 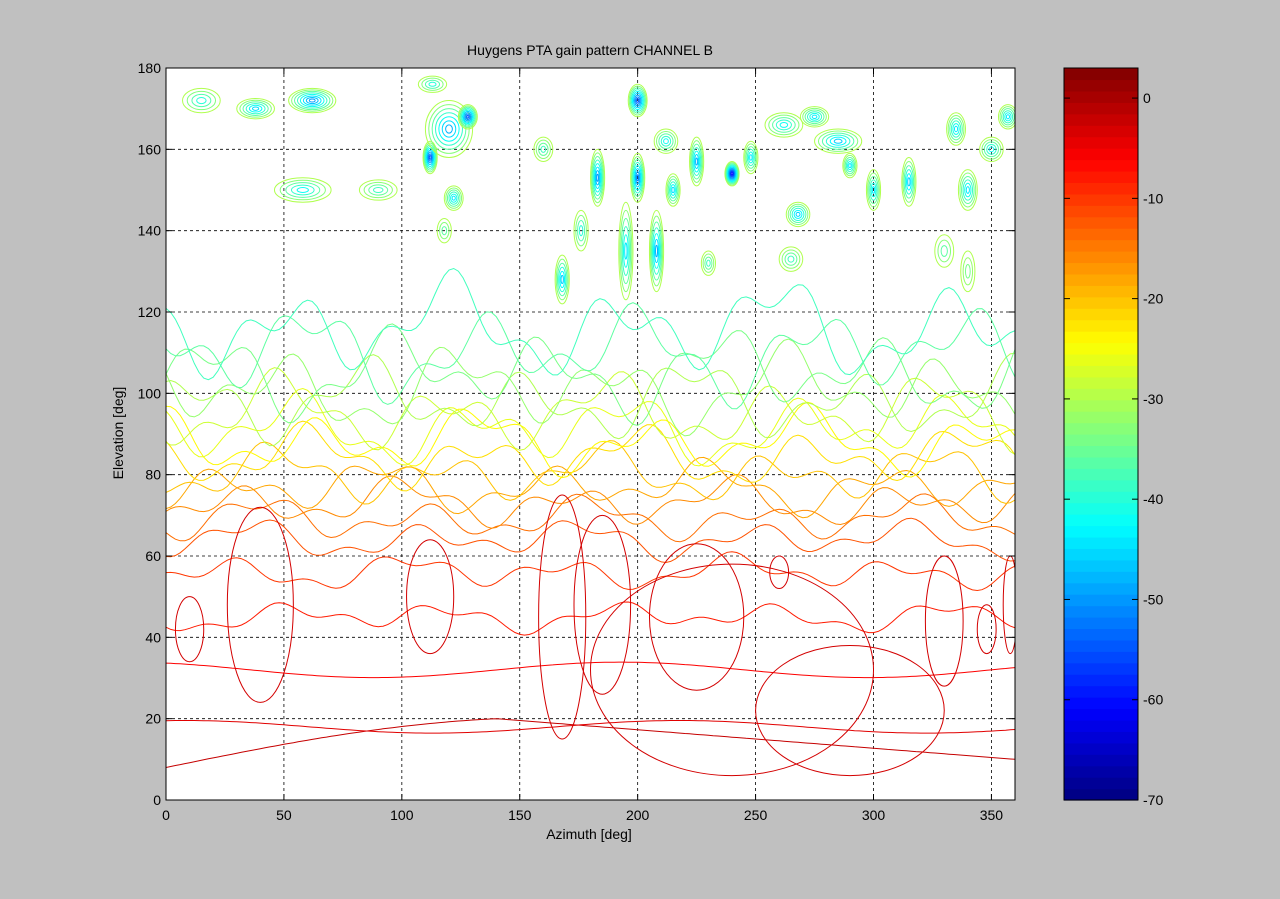 What do you see at coordinates (1153, 599) in the screenshot?
I see `colorbar-tick-label: -50` at bounding box center [1153, 599].